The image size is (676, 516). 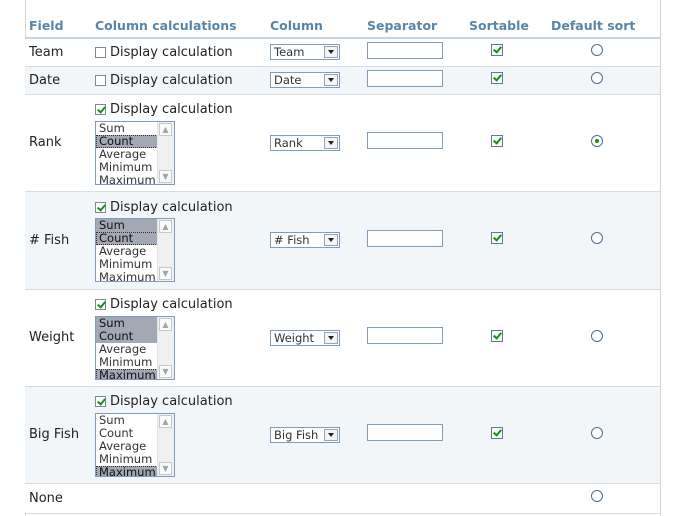 What do you see at coordinates (60, 26) in the screenshot?
I see `header-field: Field` at bounding box center [60, 26].